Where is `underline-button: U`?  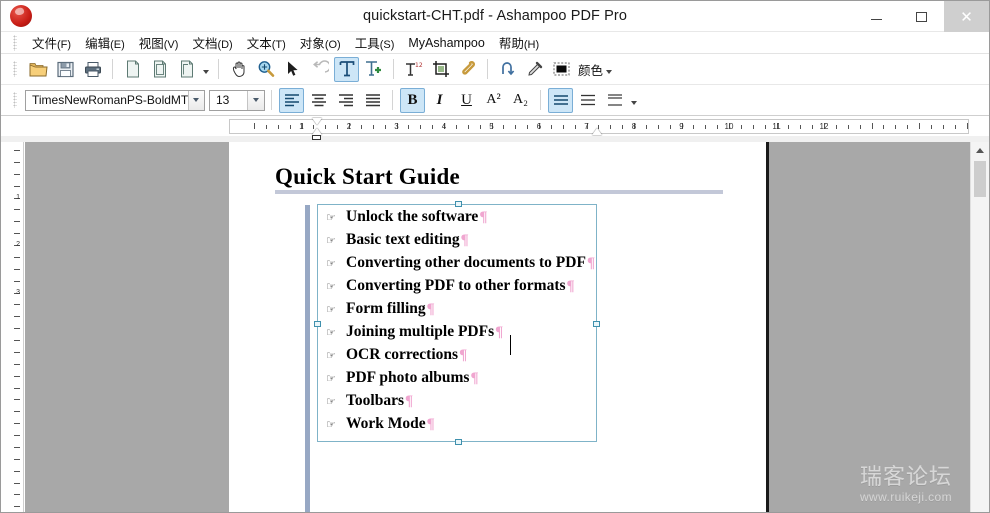 underline-button: U is located at coordinates (466, 100).